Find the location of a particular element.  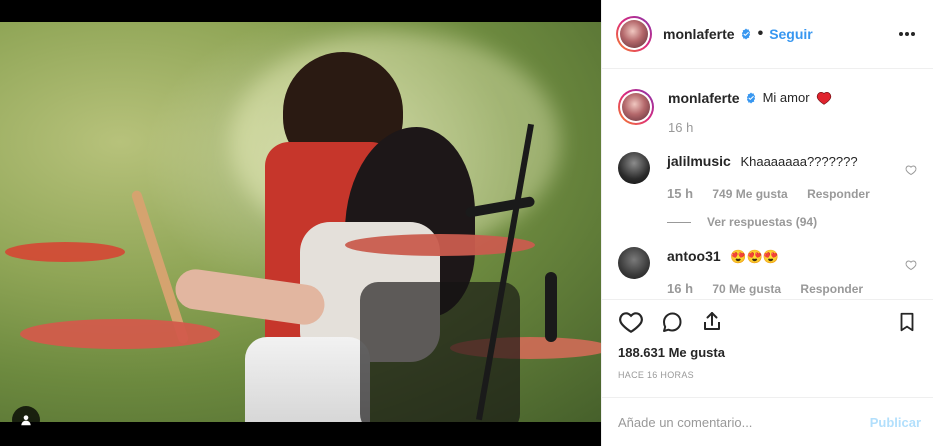

caption-username: monlaferte is located at coordinates (704, 98).